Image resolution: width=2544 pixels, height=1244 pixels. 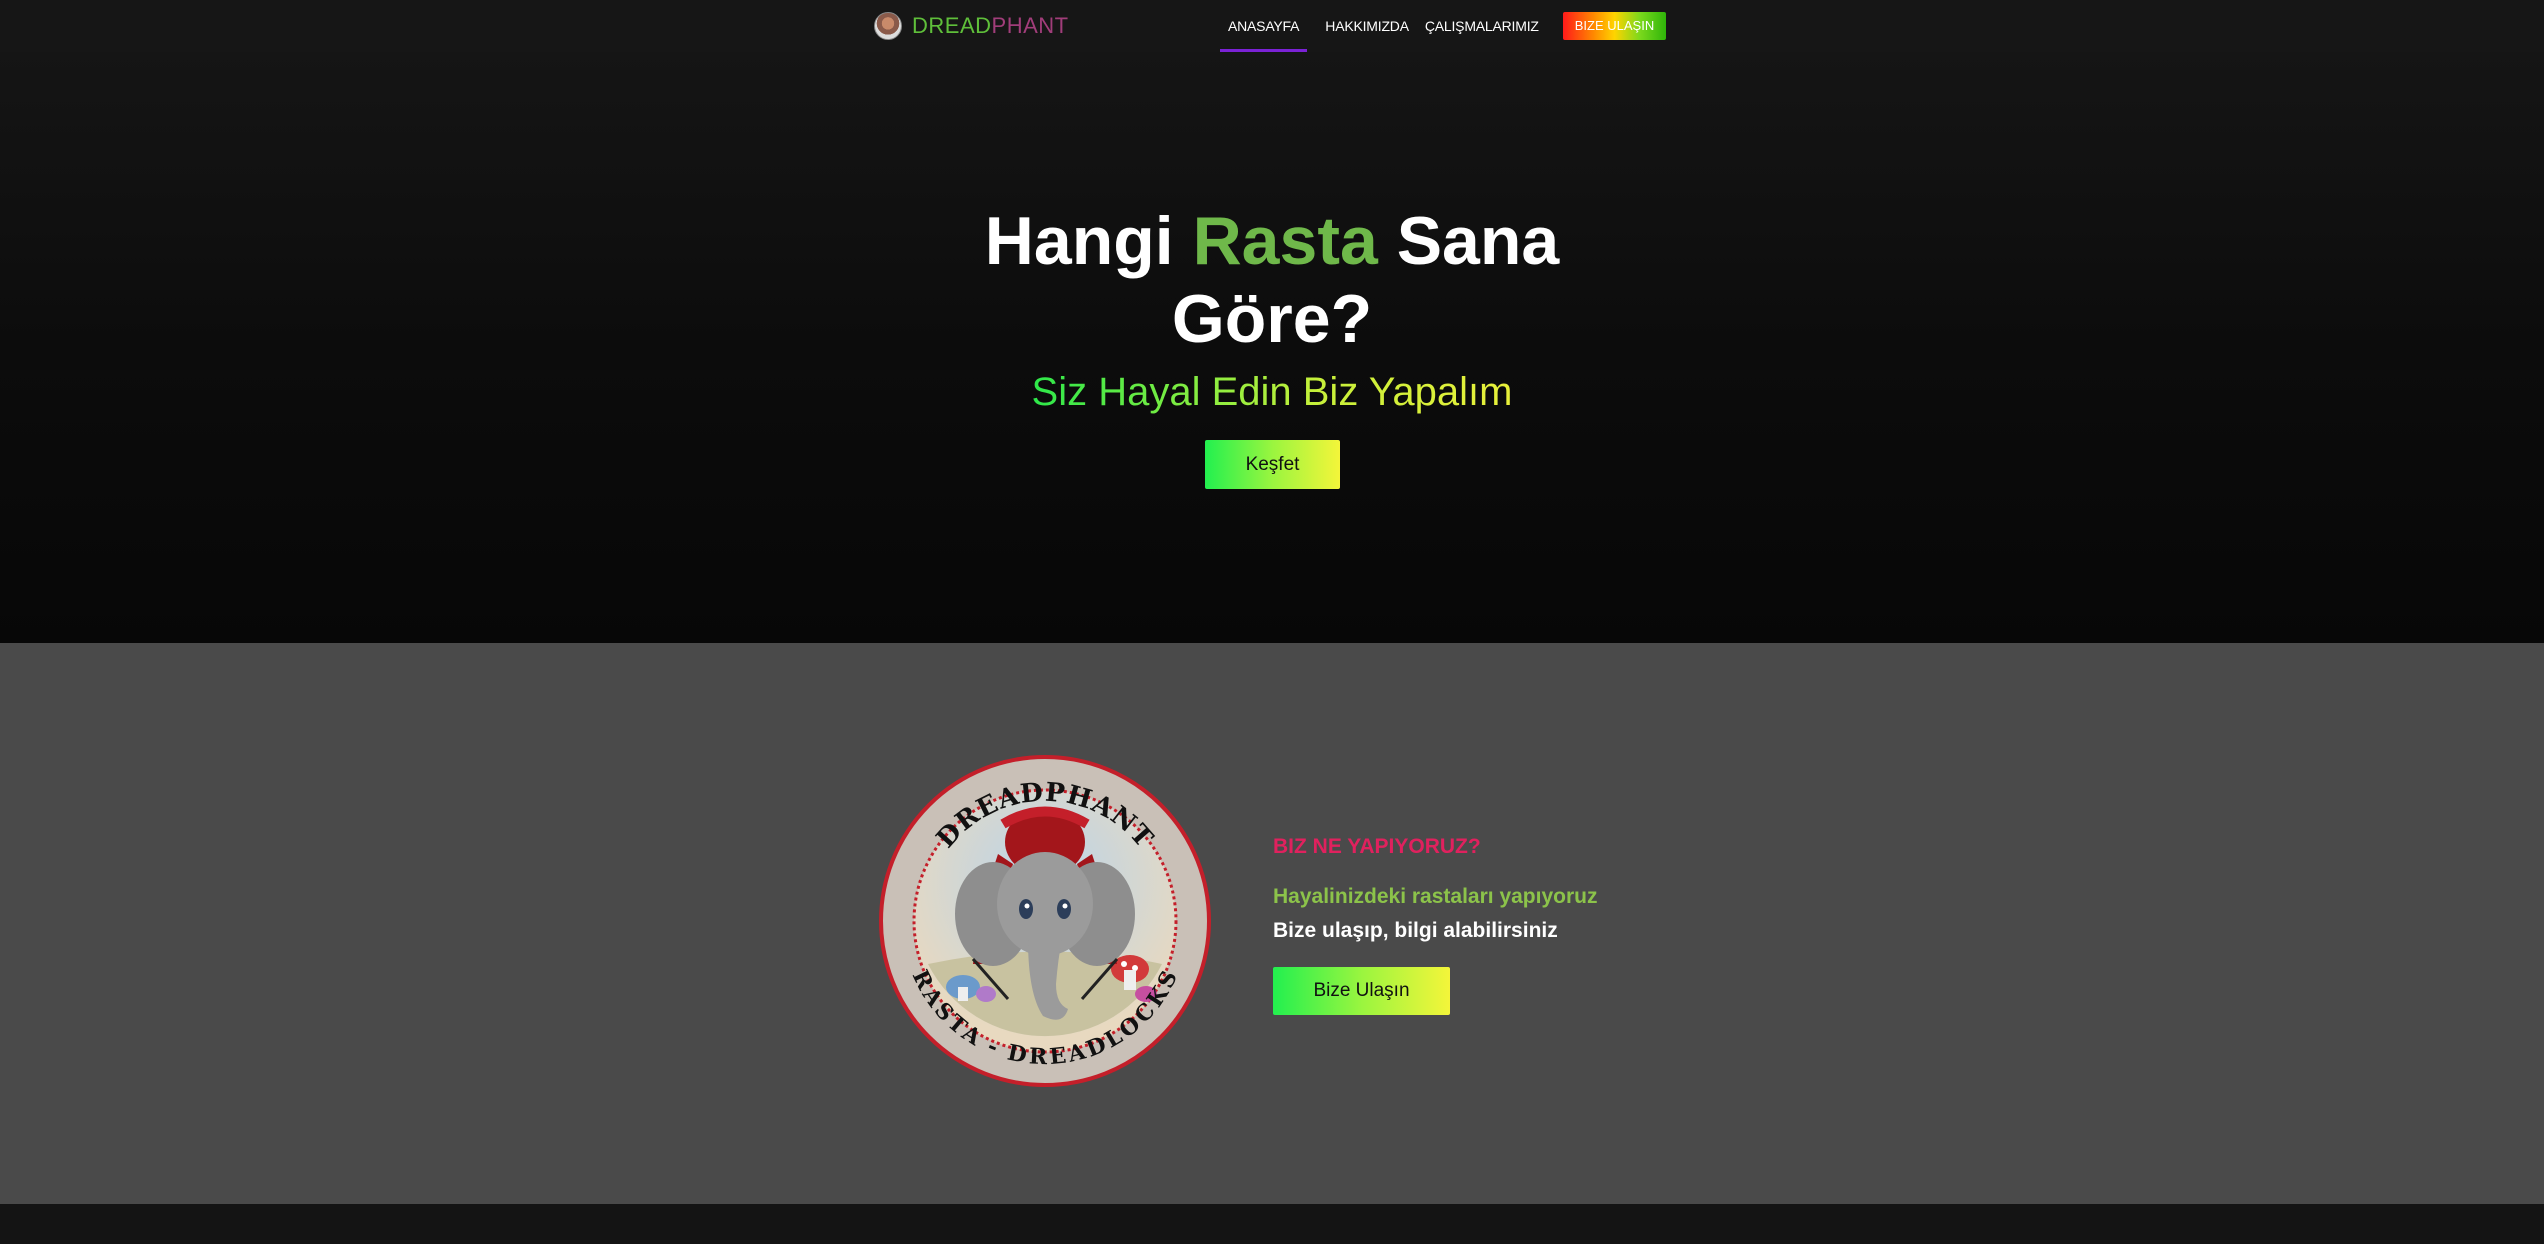 What do you see at coordinates (1435, 896) in the screenshot?
I see `about-description: Hayalinizdeki rastaları yapıyoruz` at bounding box center [1435, 896].